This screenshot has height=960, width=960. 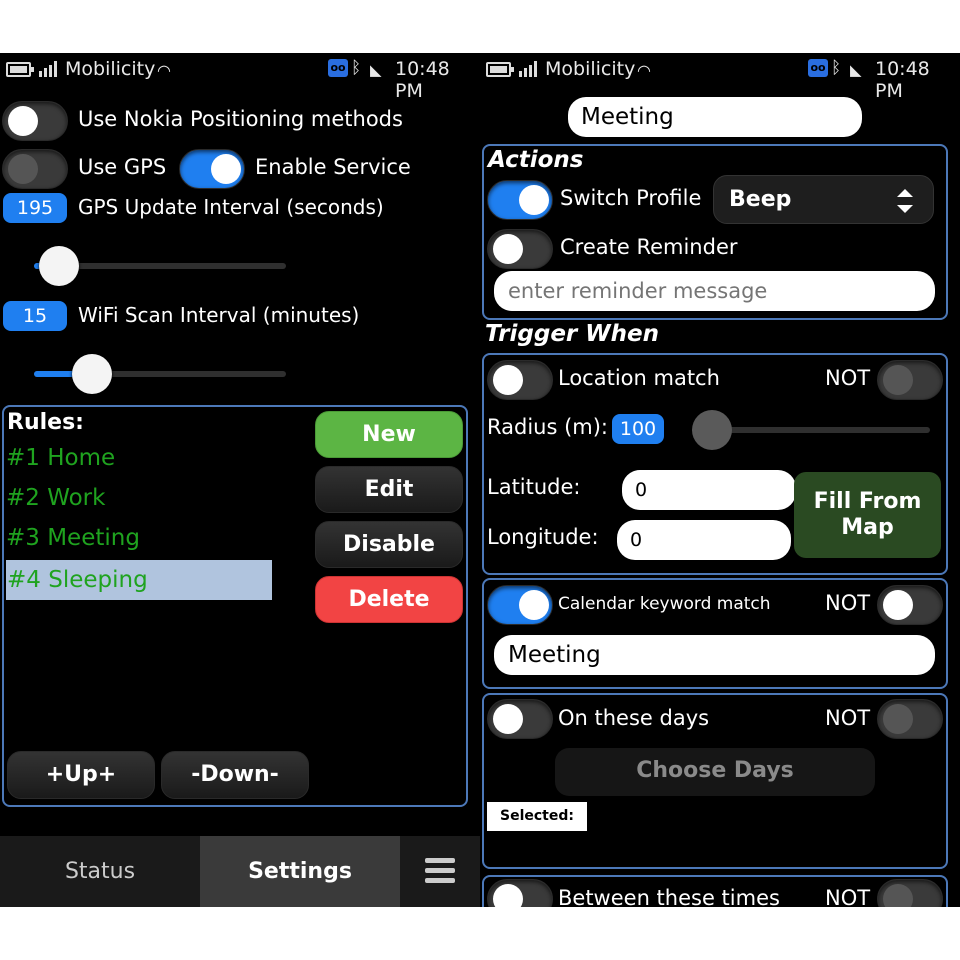 What do you see at coordinates (520, 380) in the screenshot?
I see `location-match-toggle` at bounding box center [520, 380].